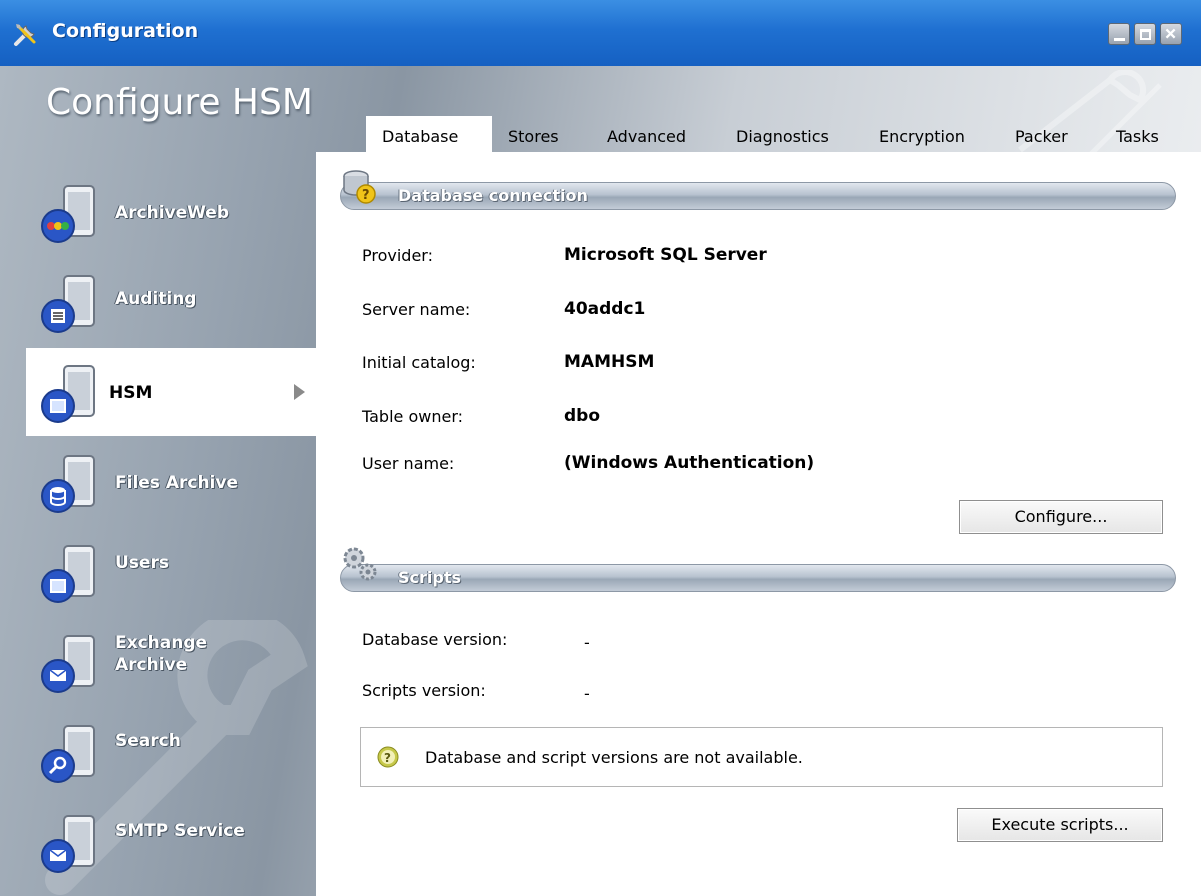 The height and width of the screenshot is (896, 1201). I want to click on server-name-label: Server name:, so click(416, 309).